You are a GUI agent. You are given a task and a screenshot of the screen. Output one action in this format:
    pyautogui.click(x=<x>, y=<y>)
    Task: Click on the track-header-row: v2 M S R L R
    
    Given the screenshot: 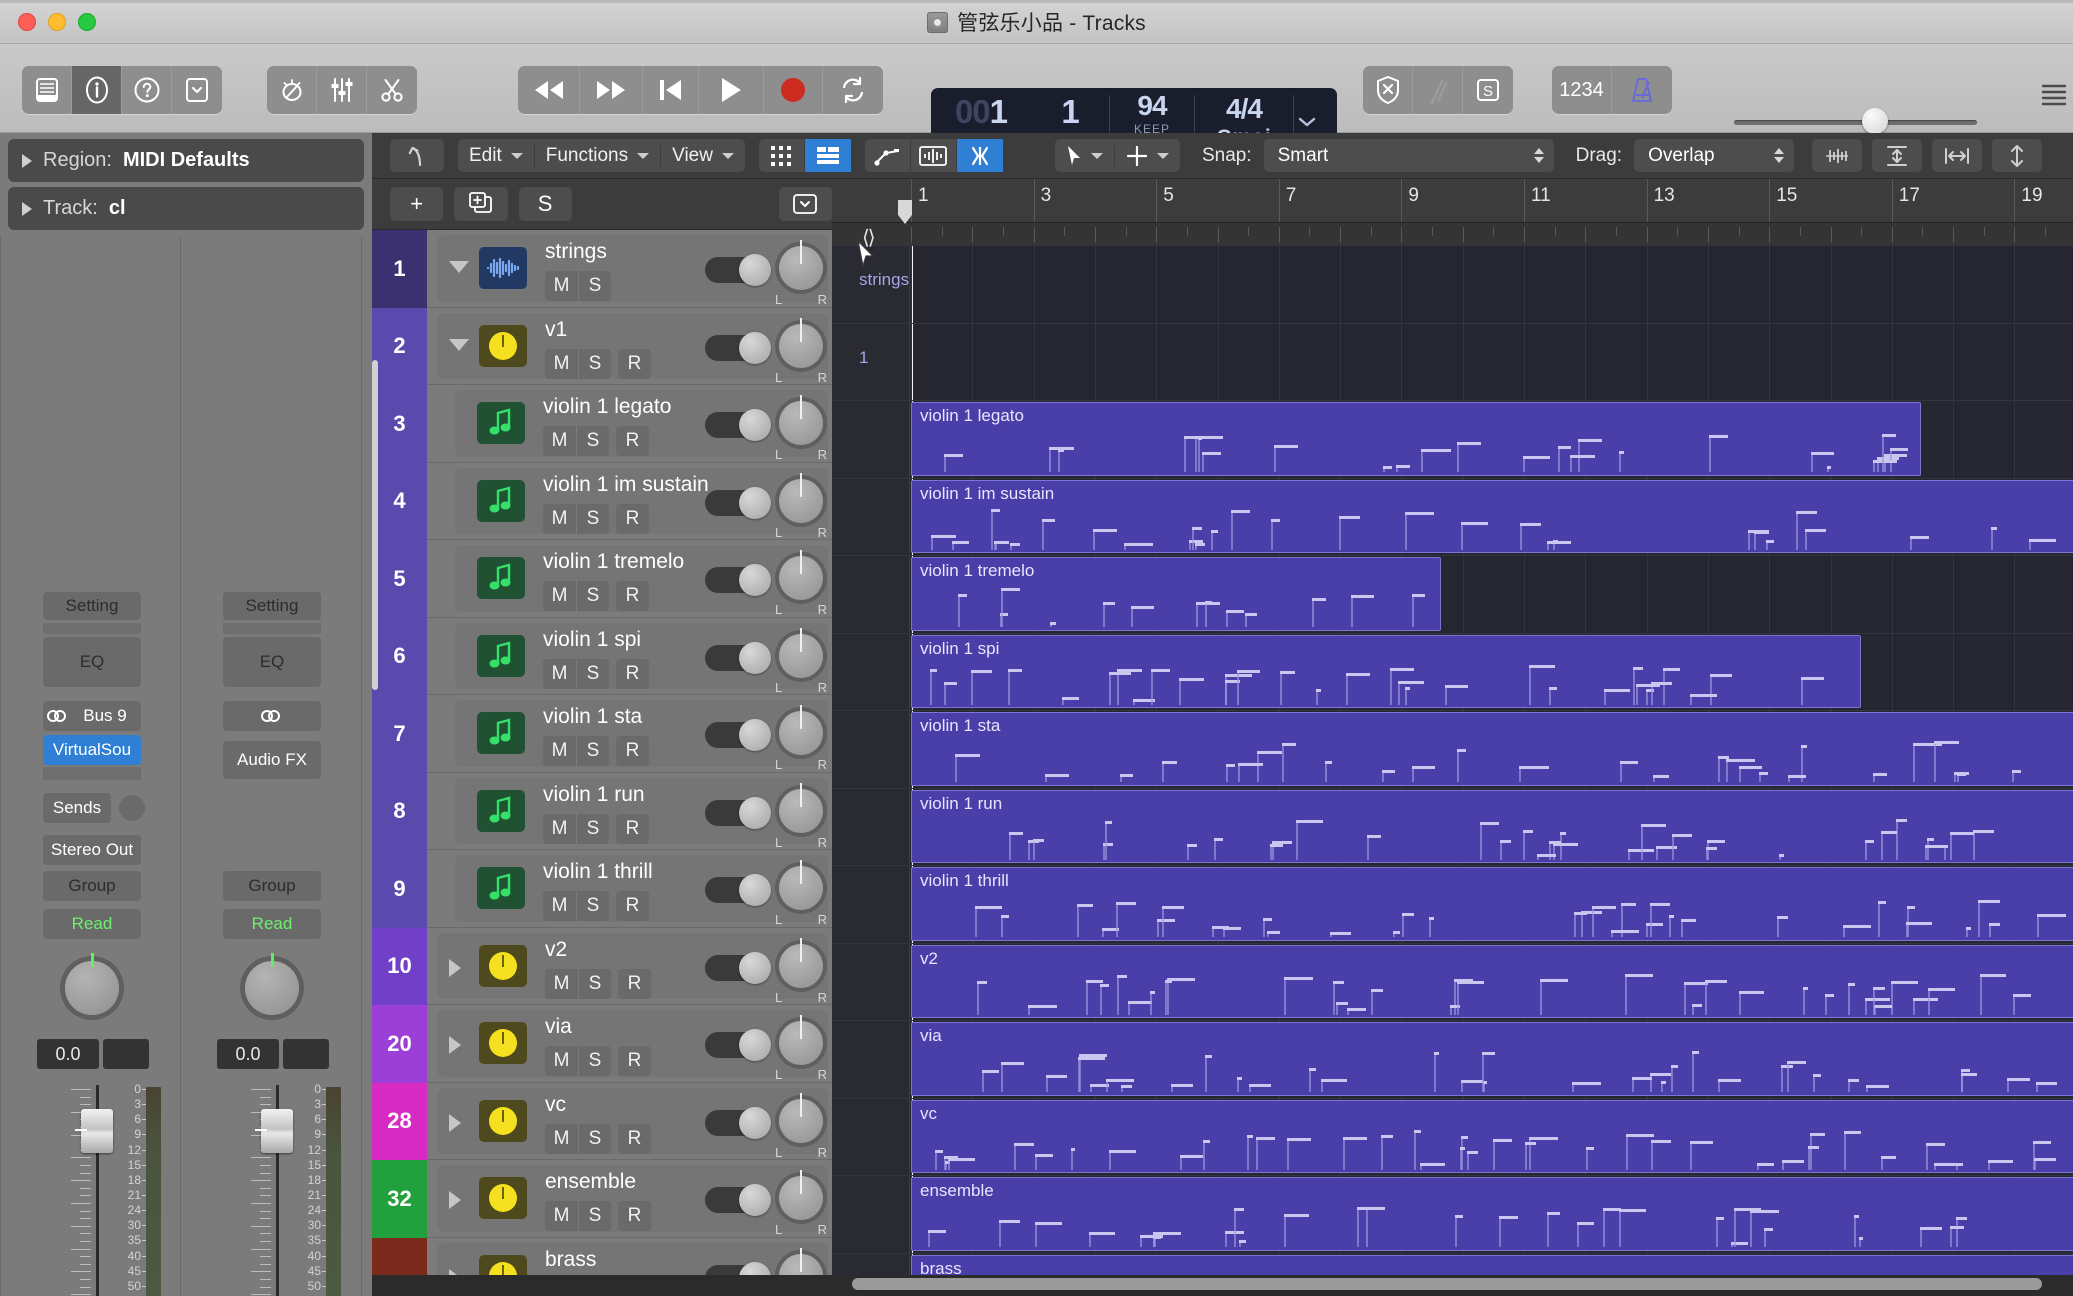 What is the action you would take?
    pyautogui.click(x=629, y=966)
    